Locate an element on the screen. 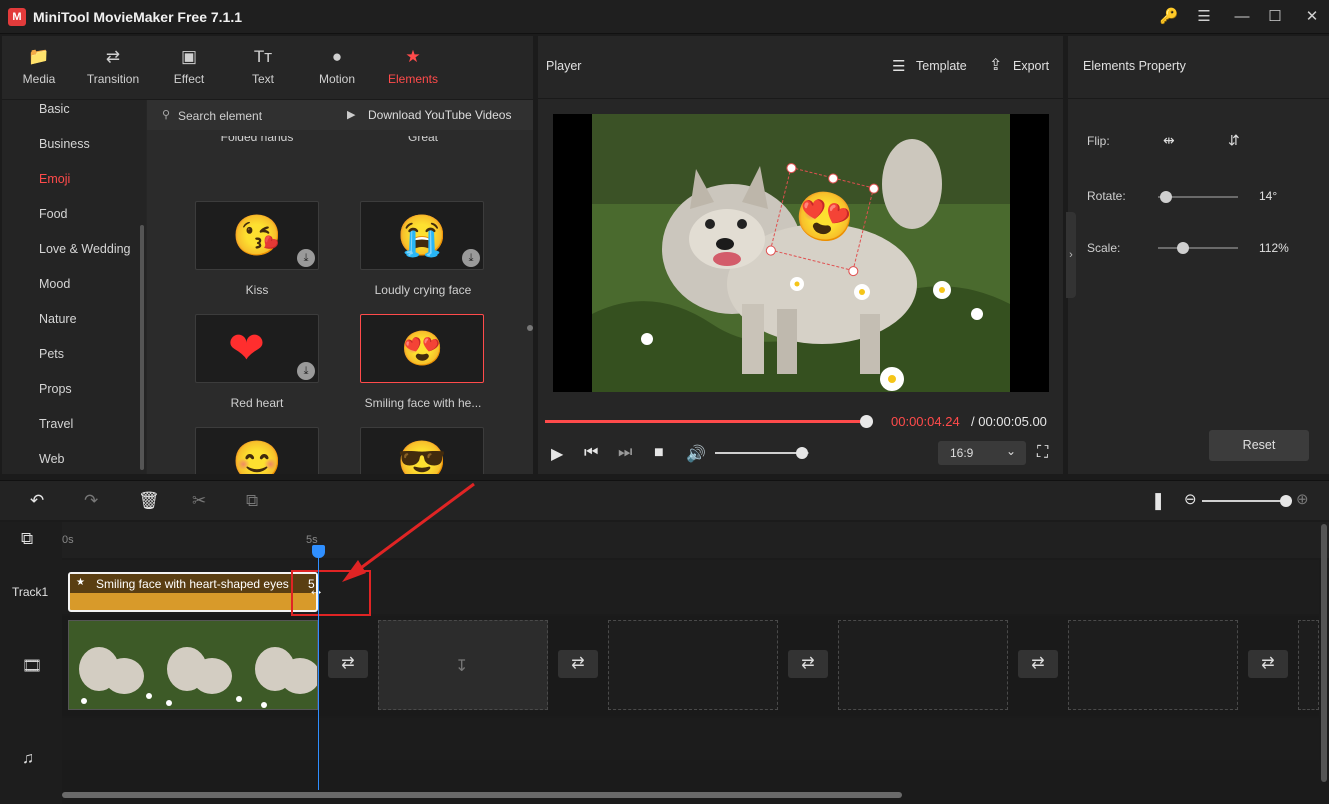 This screenshot has width=1329, height=804. transition-slot-2: ⇄ is located at coordinates (578, 664).